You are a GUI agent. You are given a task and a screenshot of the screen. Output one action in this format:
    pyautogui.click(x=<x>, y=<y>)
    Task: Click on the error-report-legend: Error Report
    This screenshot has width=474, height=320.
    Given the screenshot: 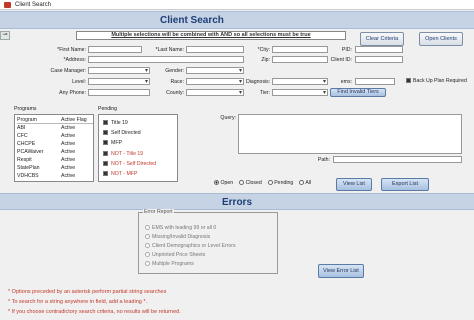 What is the action you would take?
    pyautogui.click(x=158, y=212)
    